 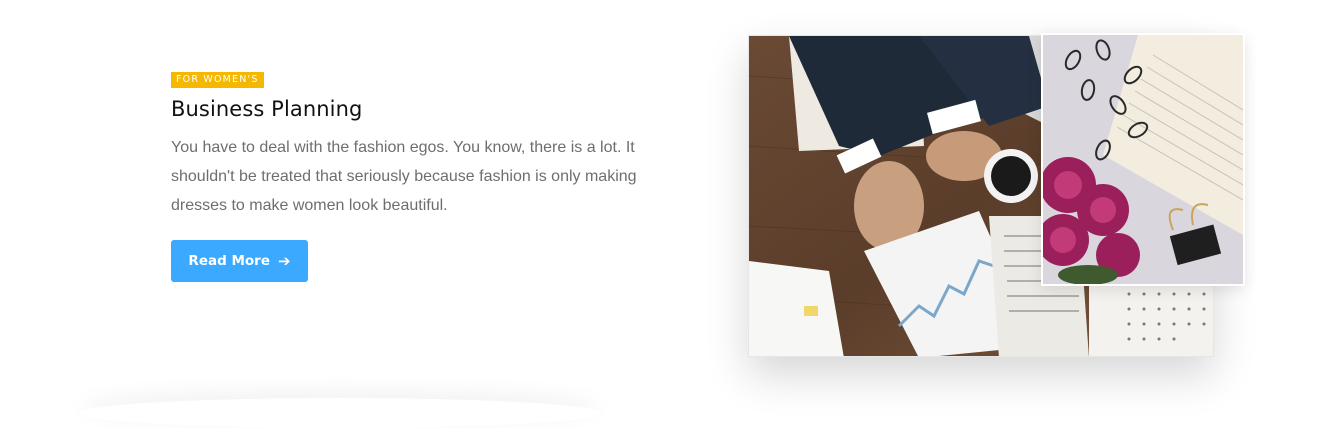 I want to click on flowers-notebook-image, so click(x=1143, y=159).